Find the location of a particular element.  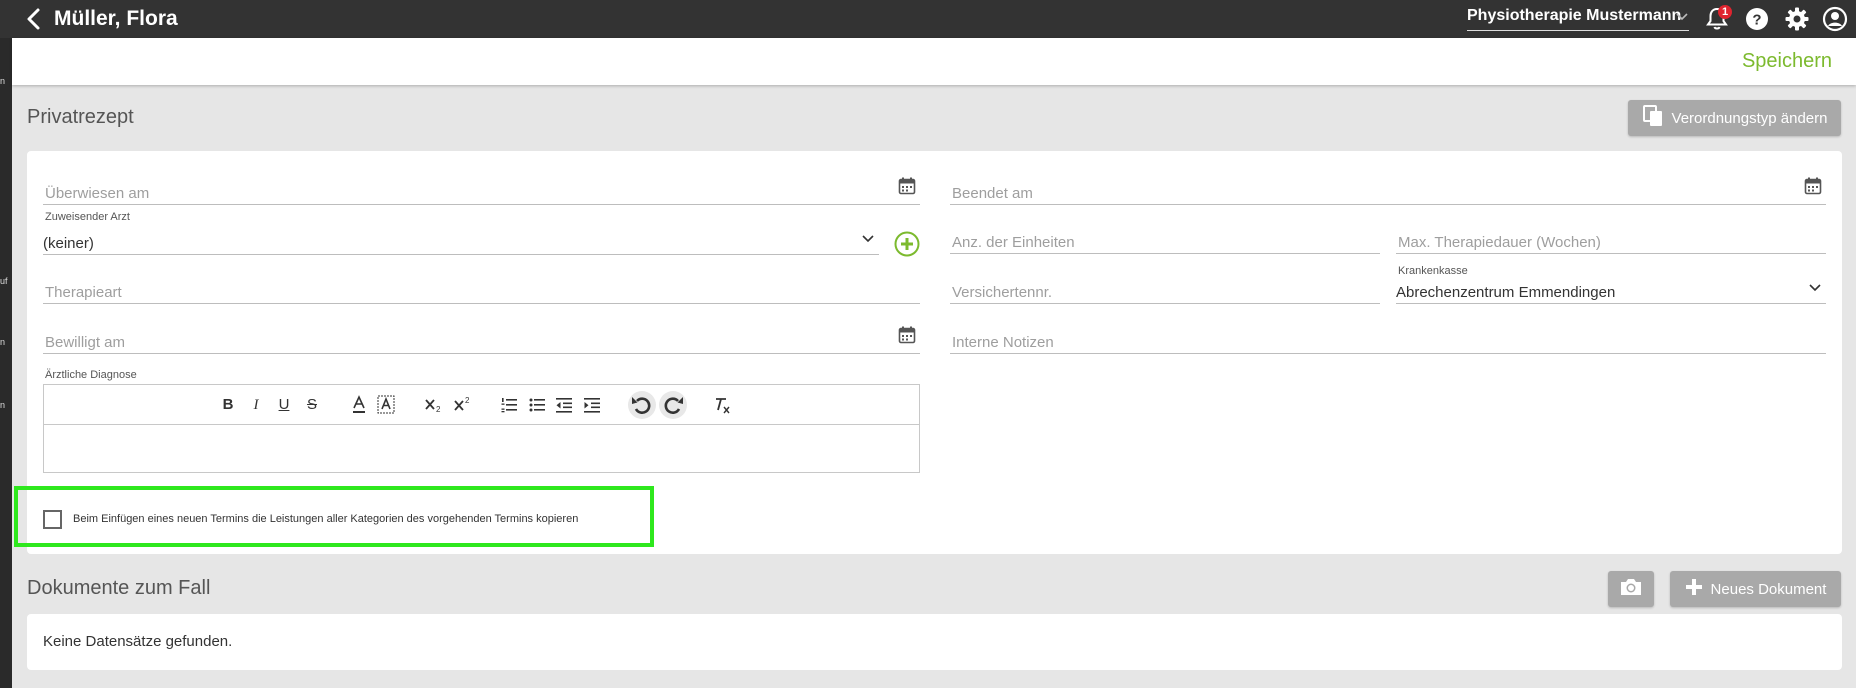

save-button: Speichern is located at coordinates (1787, 61).